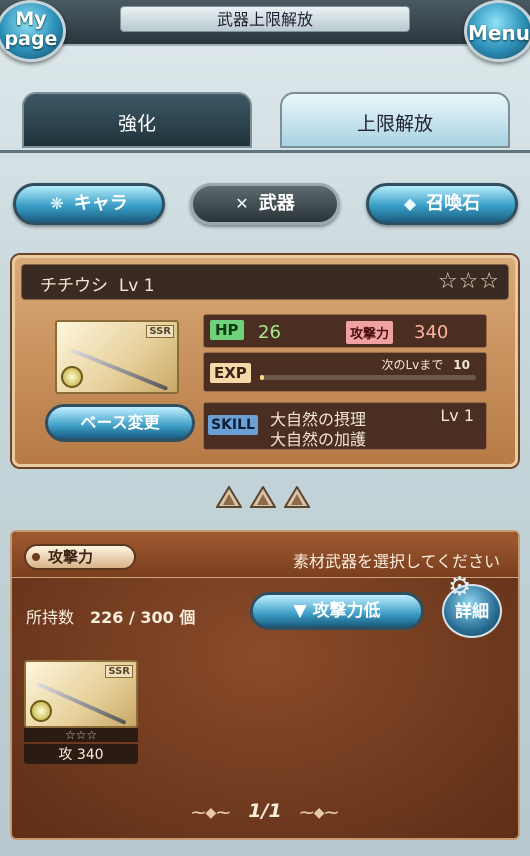 The image size is (530, 856). What do you see at coordinates (265, 282) in the screenshot?
I see `weapon-name-bar: チチウシ Lv 1 ☆☆☆` at bounding box center [265, 282].